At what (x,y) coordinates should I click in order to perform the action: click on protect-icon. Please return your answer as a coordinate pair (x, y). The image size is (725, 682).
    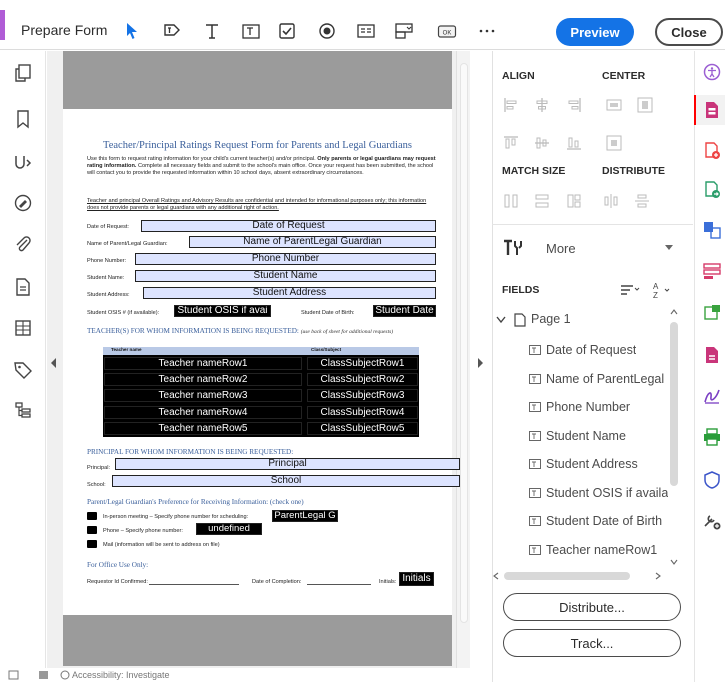
    Looking at the image, I should click on (712, 480).